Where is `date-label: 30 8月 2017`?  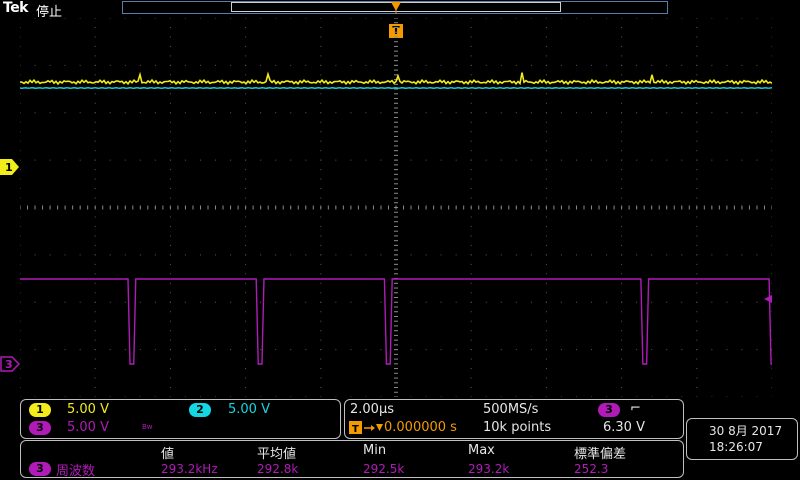
date-label: 30 8月 2017 is located at coordinates (746, 431).